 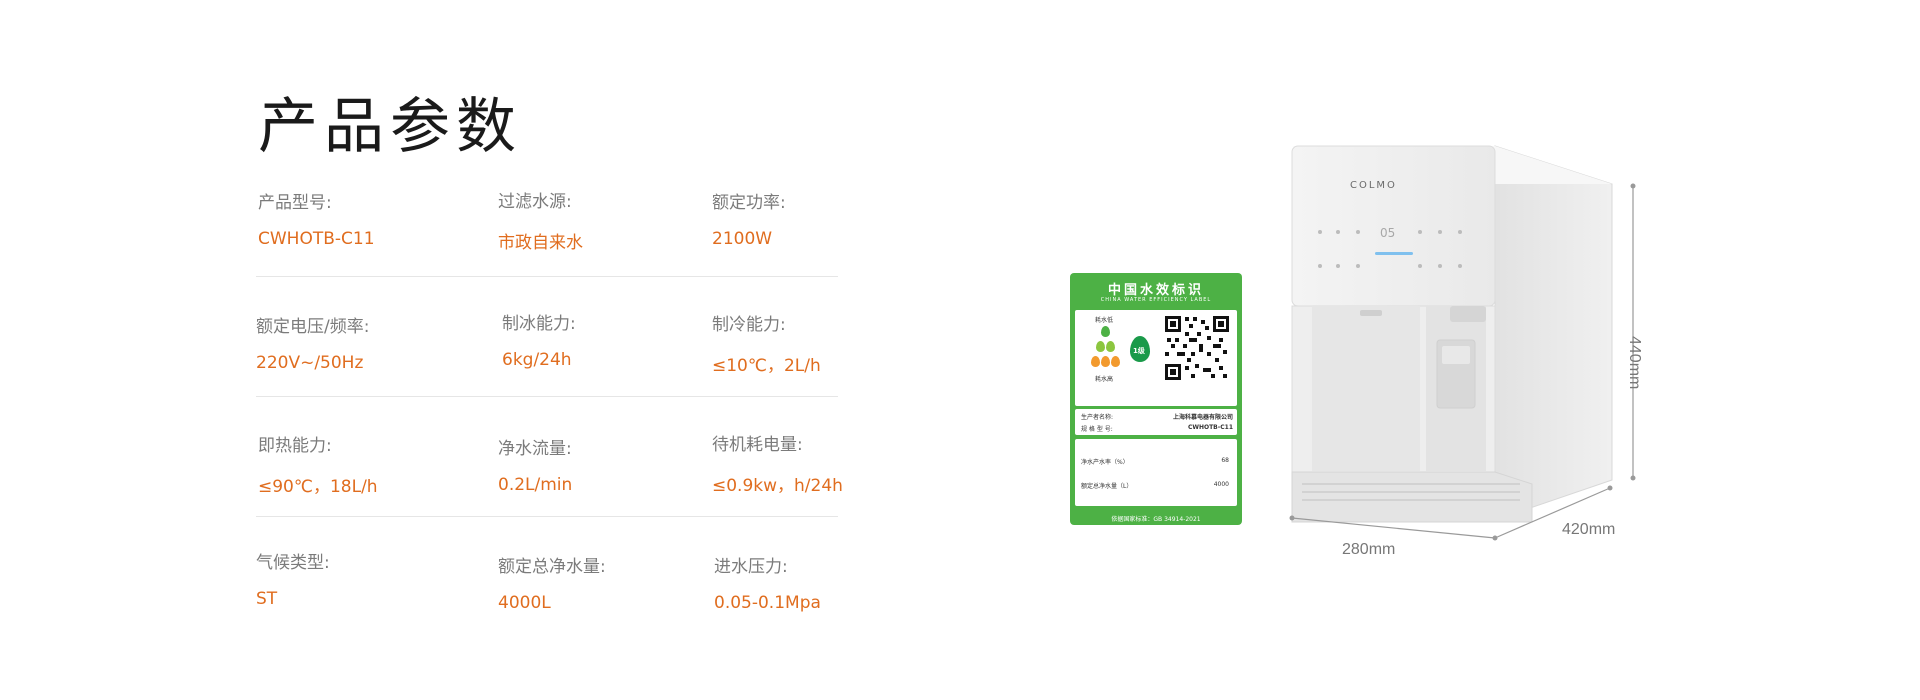 I want to click on spec-ice-capacity: 制冰能力: 6kg/24h, so click(x=539, y=339).